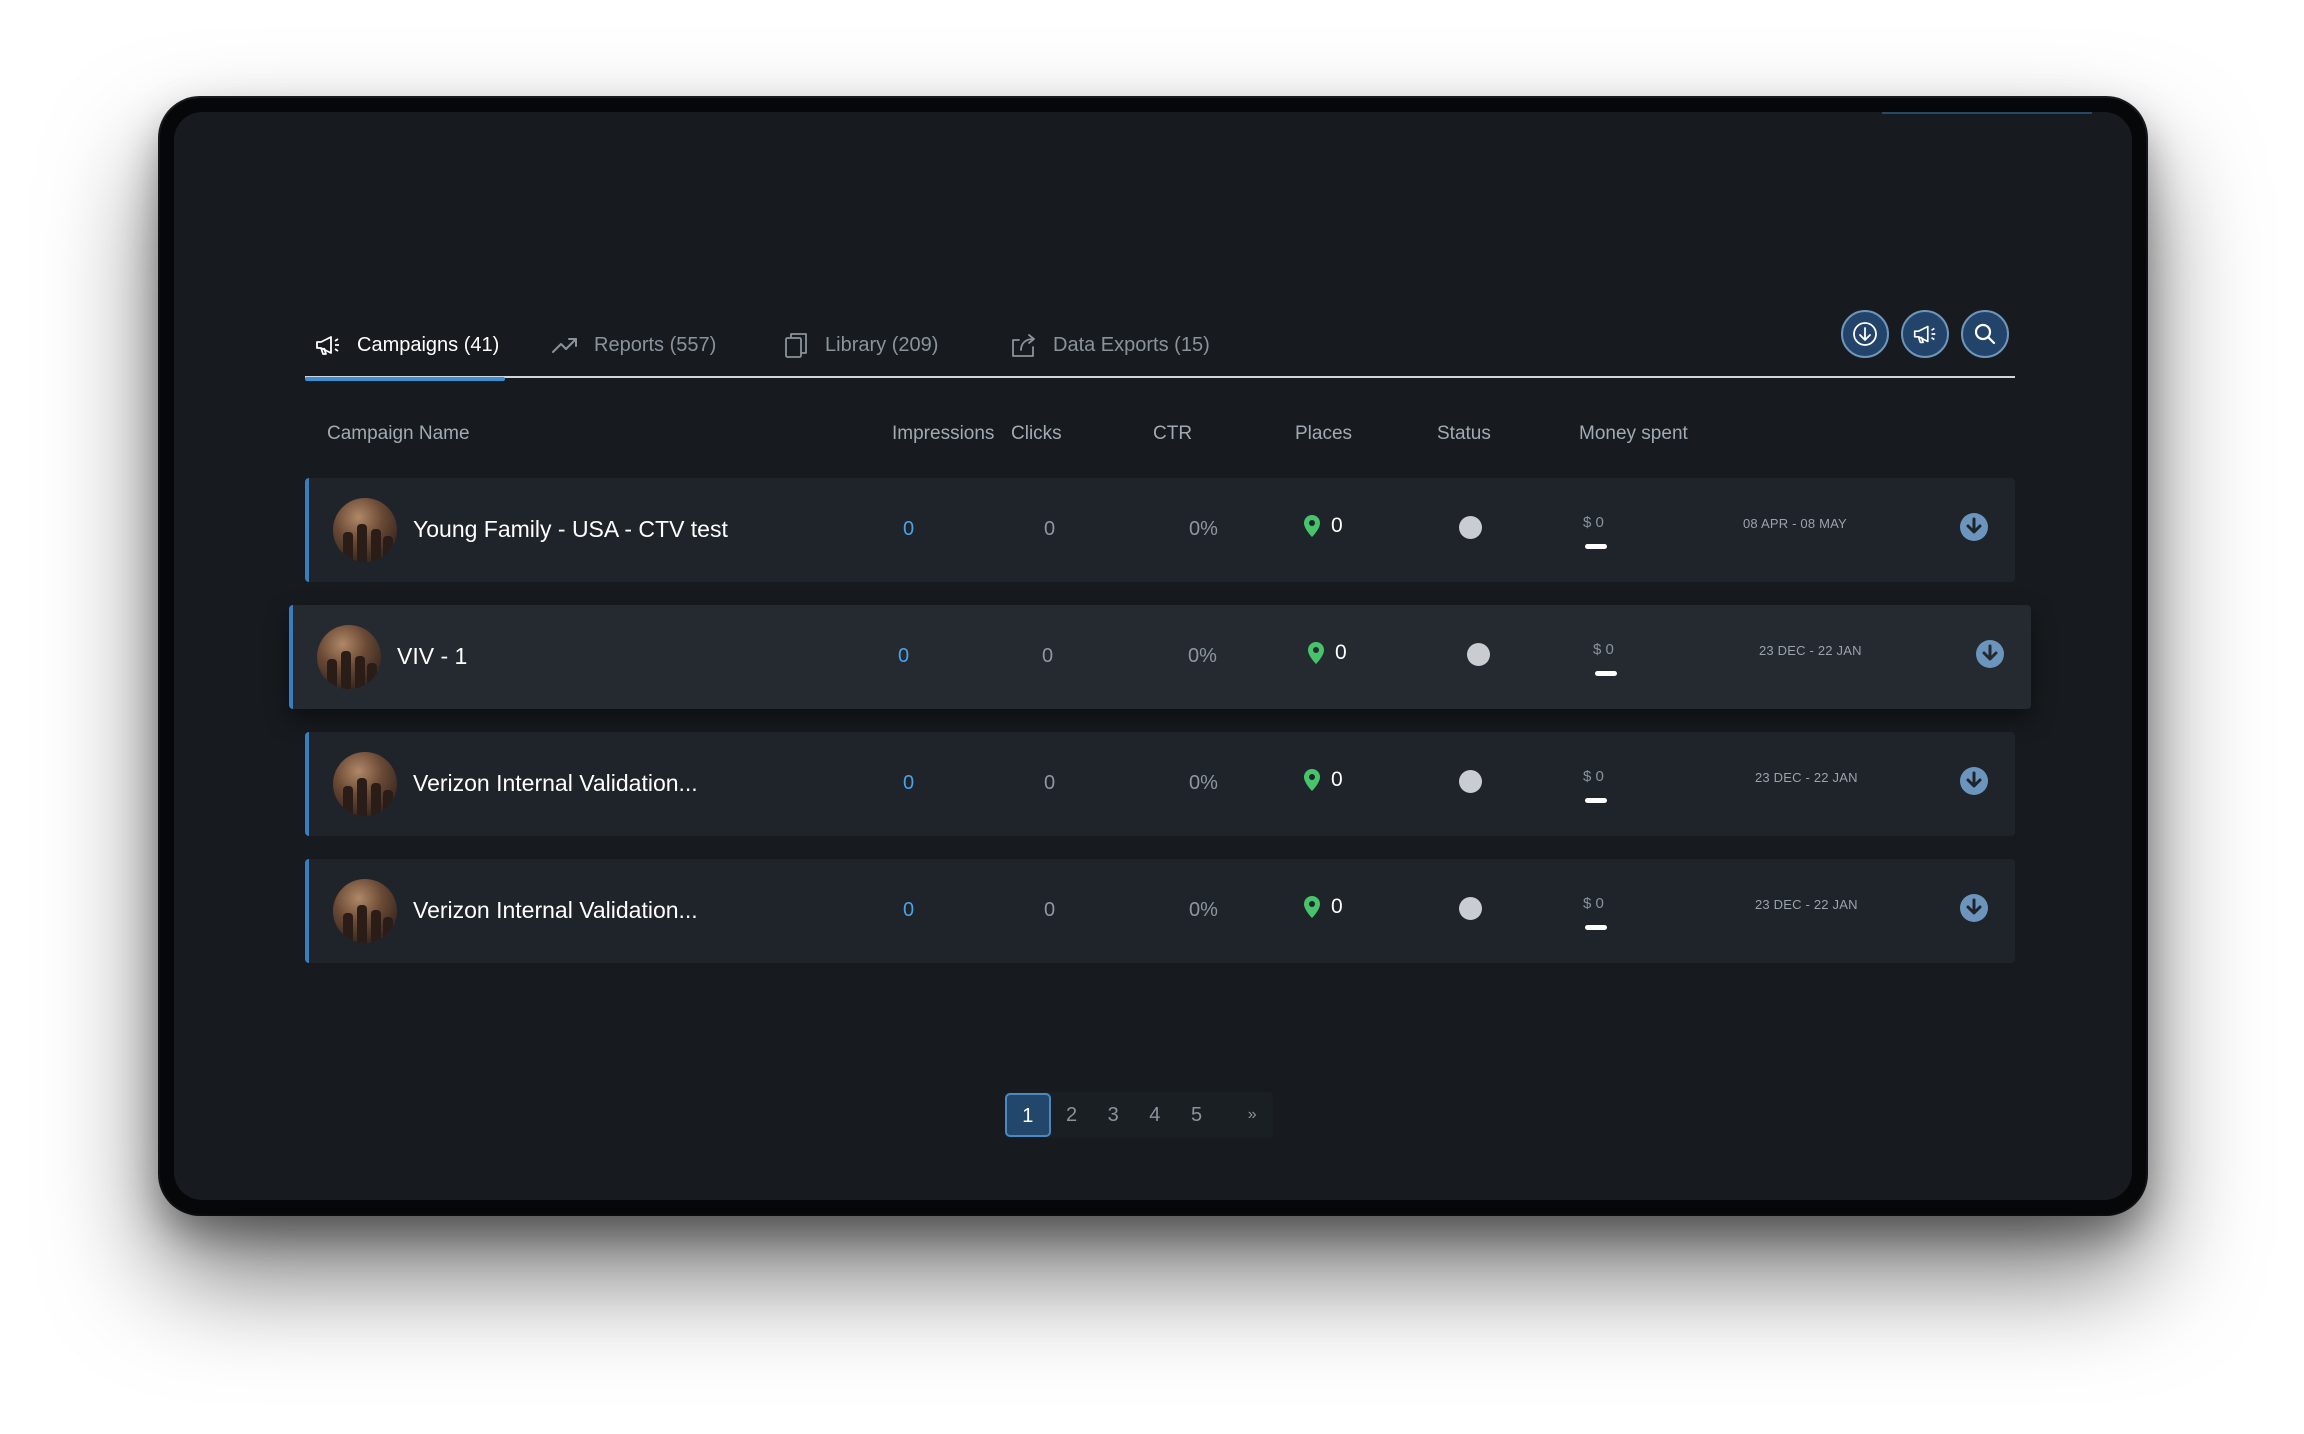 This screenshot has width=2304, height=1434. I want to click on tab-reports: Reports (557), so click(633, 345).